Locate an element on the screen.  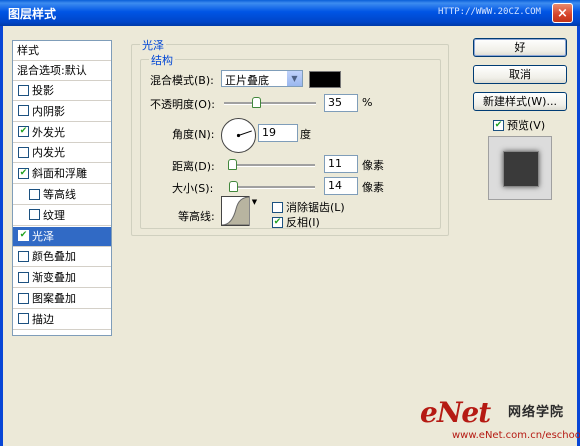
opacity-input: 35 is located at coordinates (341, 103).